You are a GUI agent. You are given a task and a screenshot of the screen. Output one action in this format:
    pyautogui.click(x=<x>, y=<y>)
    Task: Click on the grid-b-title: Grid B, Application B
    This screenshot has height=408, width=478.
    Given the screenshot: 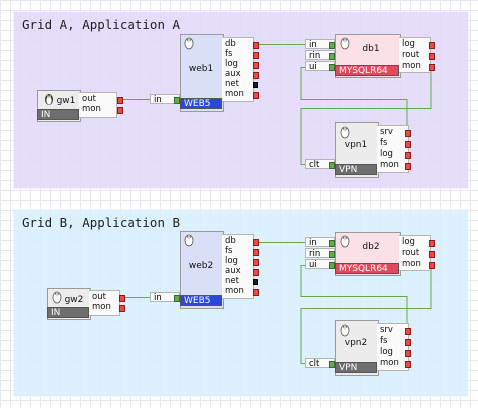 What is the action you would take?
    pyautogui.click(x=101, y=222)
    